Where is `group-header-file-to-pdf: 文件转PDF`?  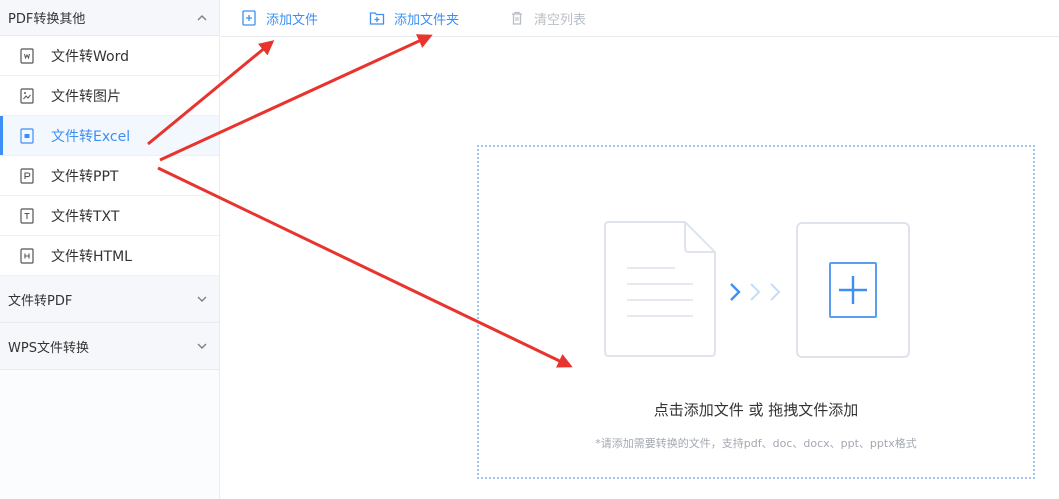 group-header-file-to-pdf: 文件转PDF is located at coordinates (109, 299).